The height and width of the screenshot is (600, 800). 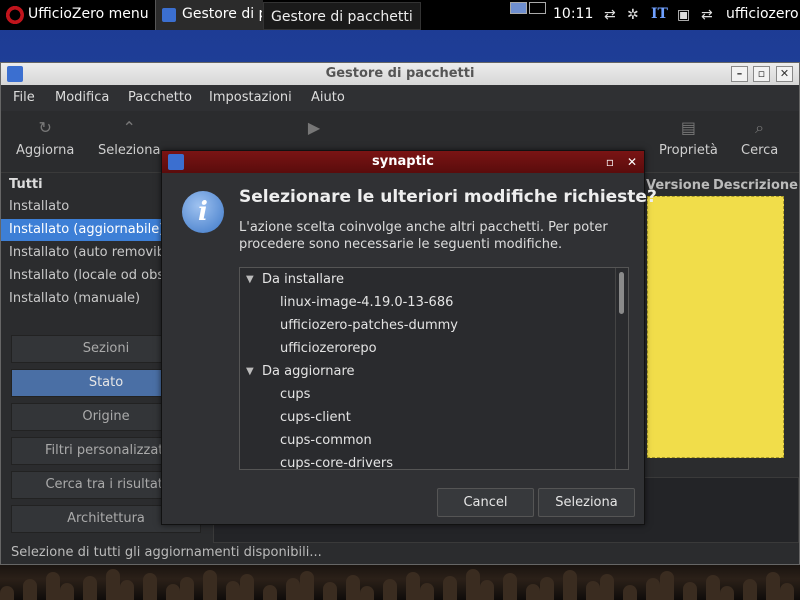 I want to click on tree-item: ufficiozerorepo, so click(x=328, y=348).